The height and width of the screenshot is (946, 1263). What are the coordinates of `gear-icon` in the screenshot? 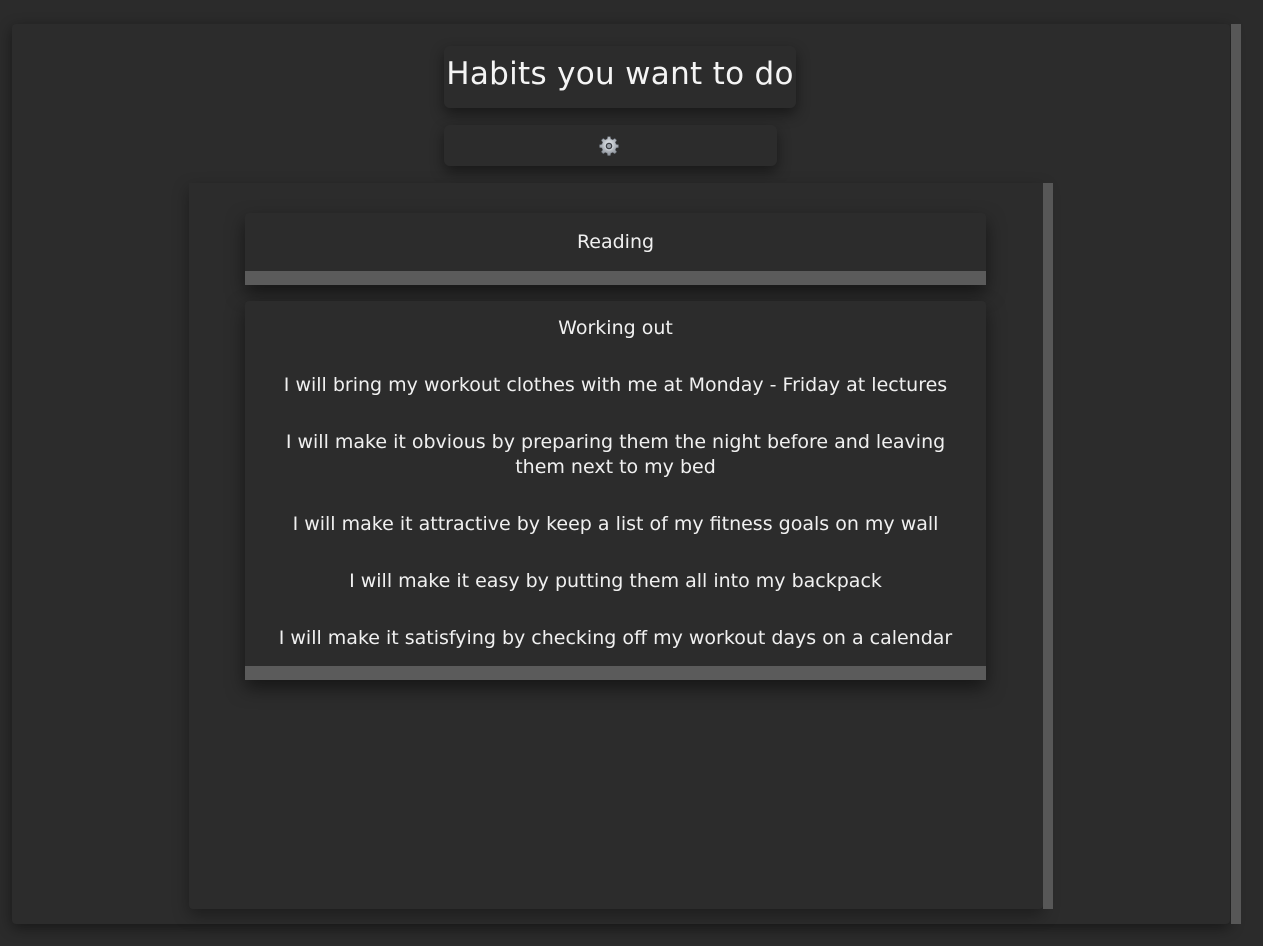 It's located at (608, 145).